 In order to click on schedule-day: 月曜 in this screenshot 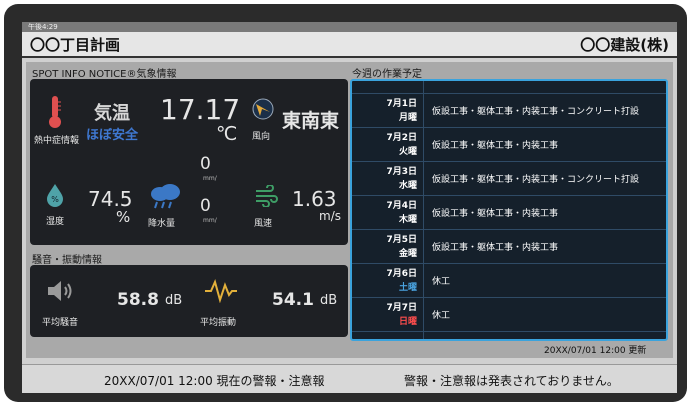, I will do `click(407, 117)`.